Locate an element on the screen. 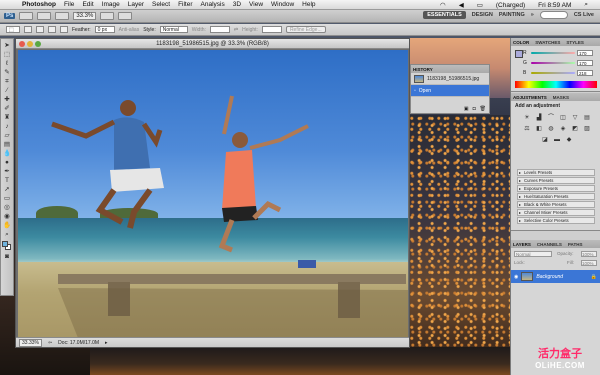 The image size is (600, 375). marquee-tool-preset-icon: ⬚ is located at coordinates (13, 29).